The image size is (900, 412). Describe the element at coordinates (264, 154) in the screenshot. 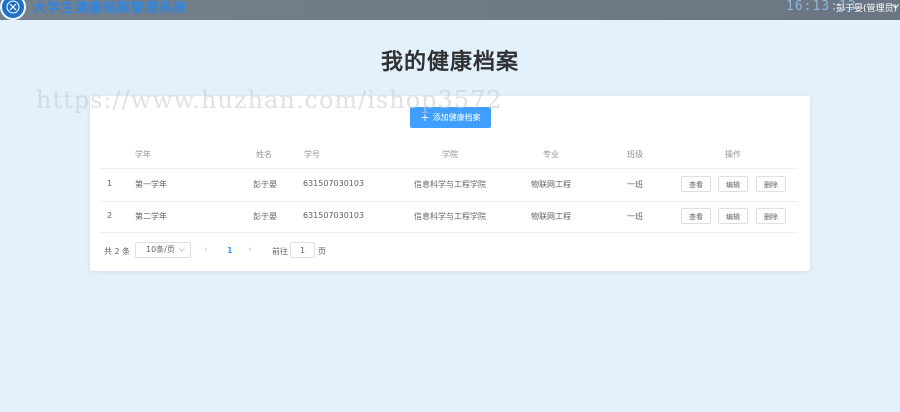

I see `header-name: 姓名` at that location.